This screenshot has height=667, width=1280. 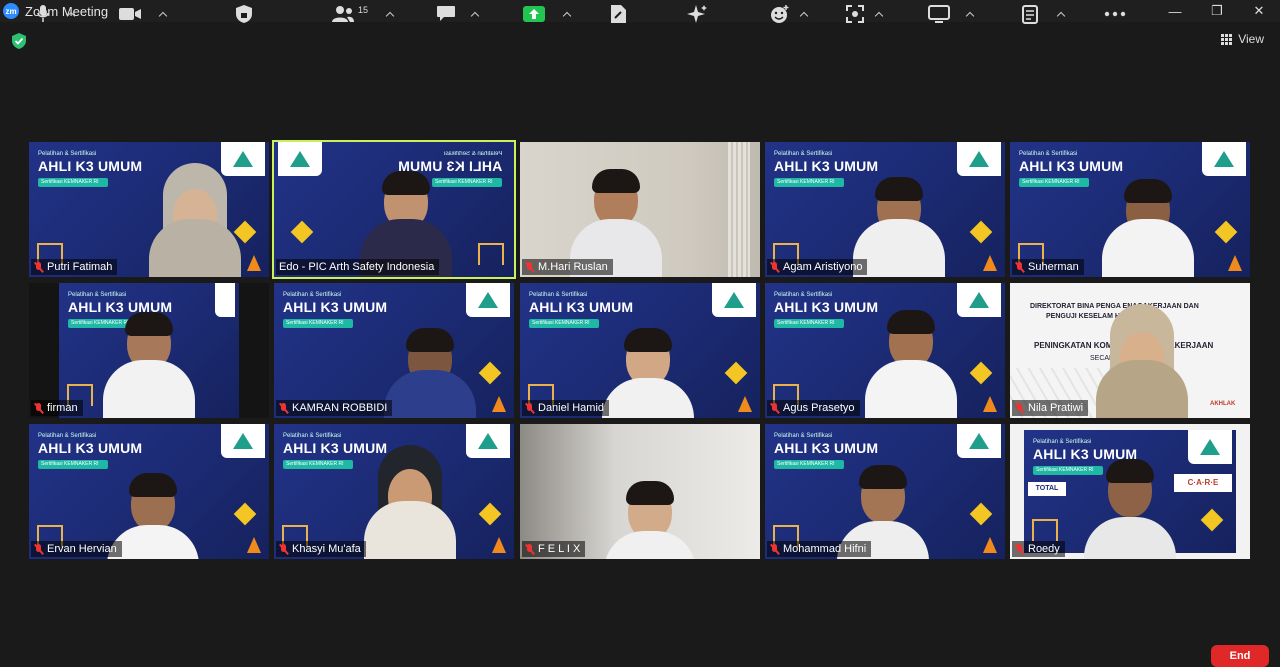 I want to click on restore-button: ❐, so click(x=1217, y=11).